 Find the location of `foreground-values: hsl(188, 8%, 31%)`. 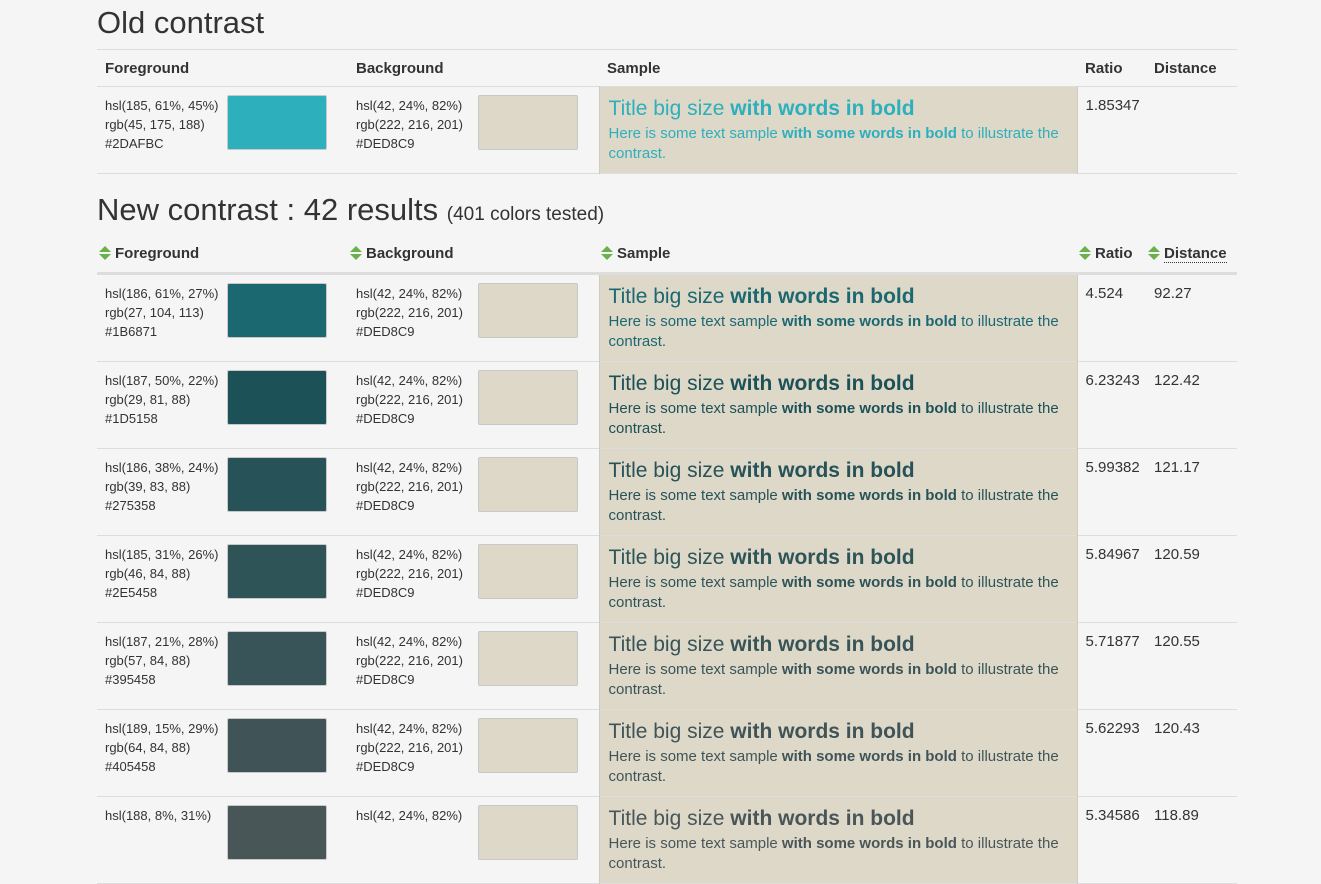

foreground-values: hsl(188, 8%, 31%) is located at coordinates (162, 839).